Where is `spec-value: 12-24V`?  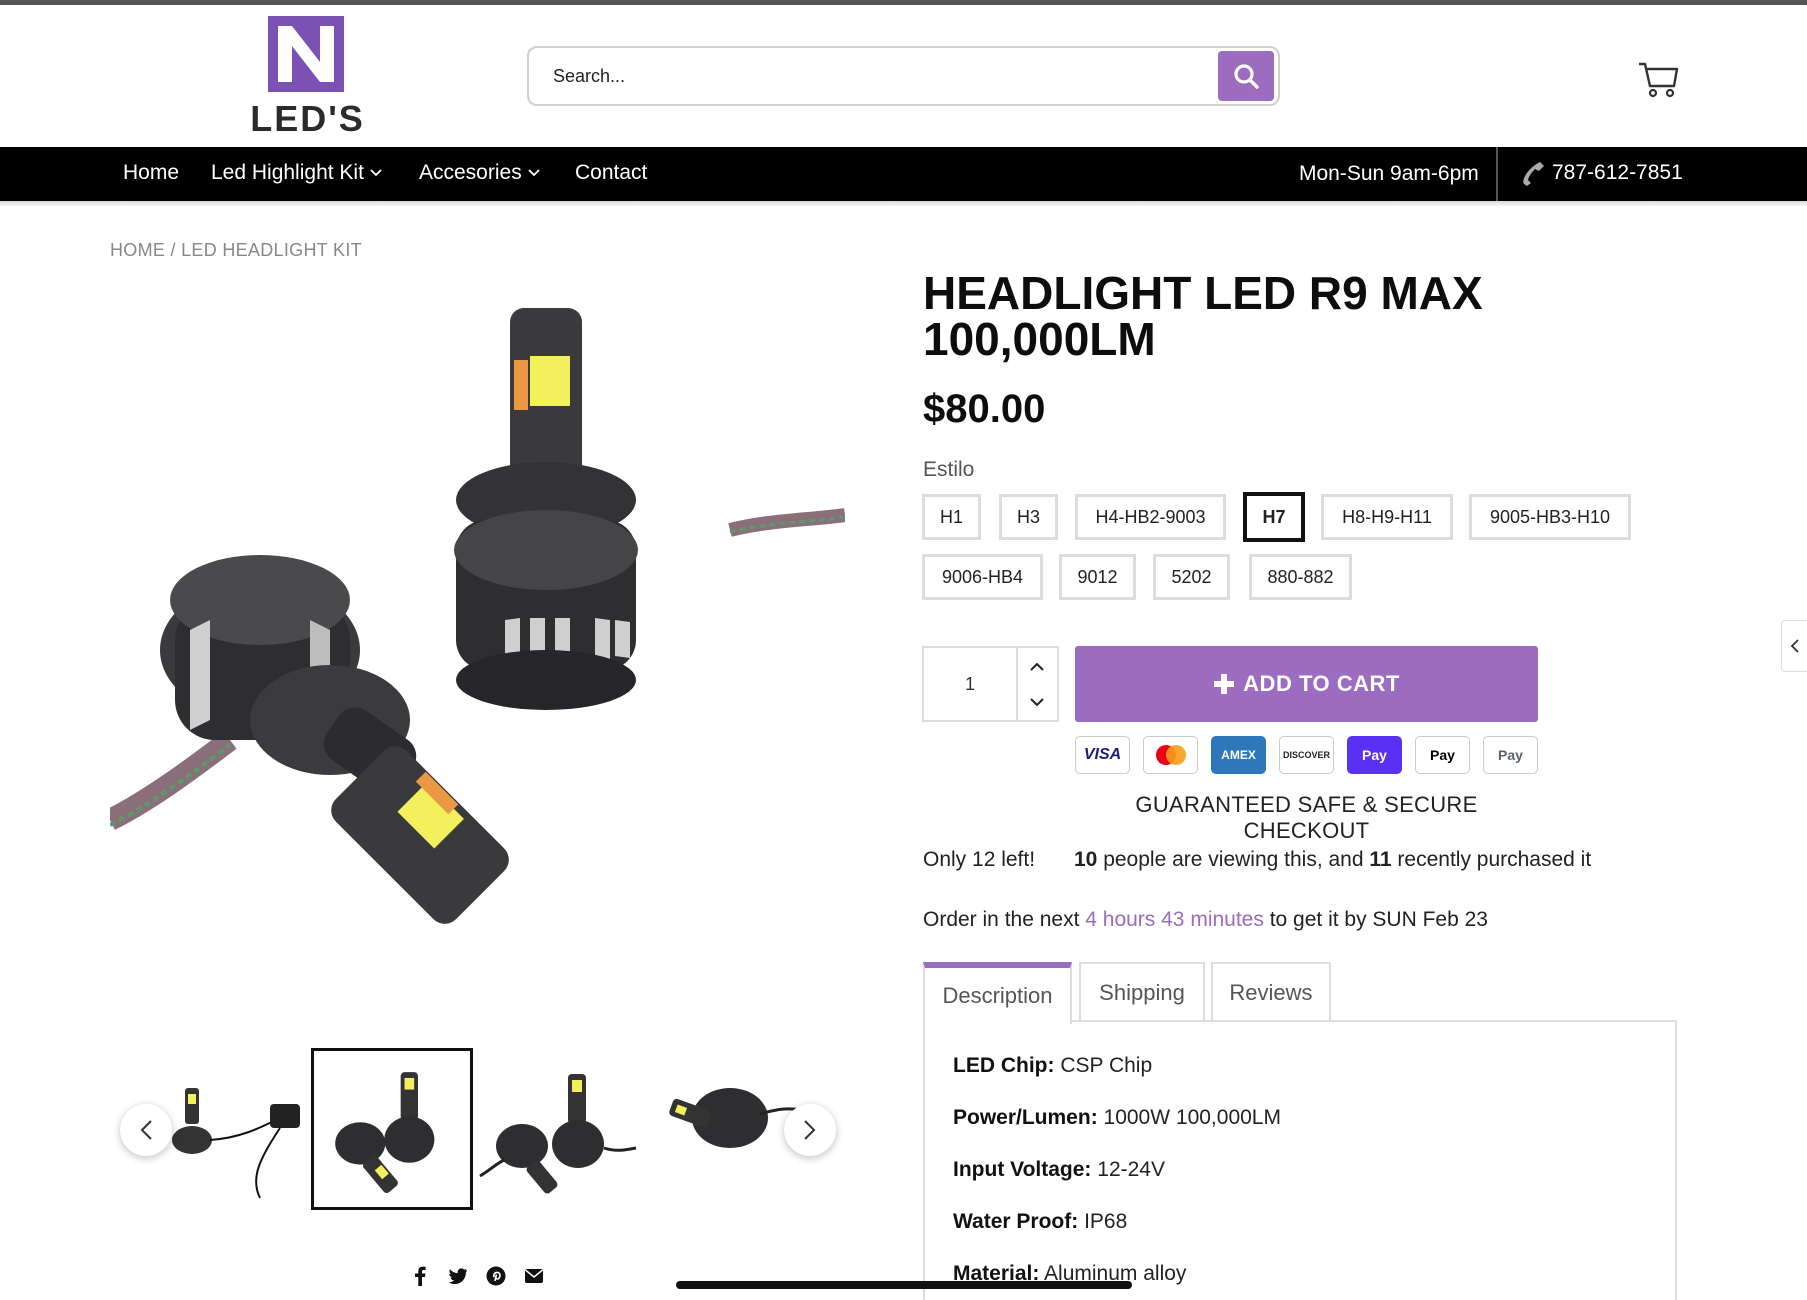 spec-value: 12-24V is located at coordinates (1128, 1169).